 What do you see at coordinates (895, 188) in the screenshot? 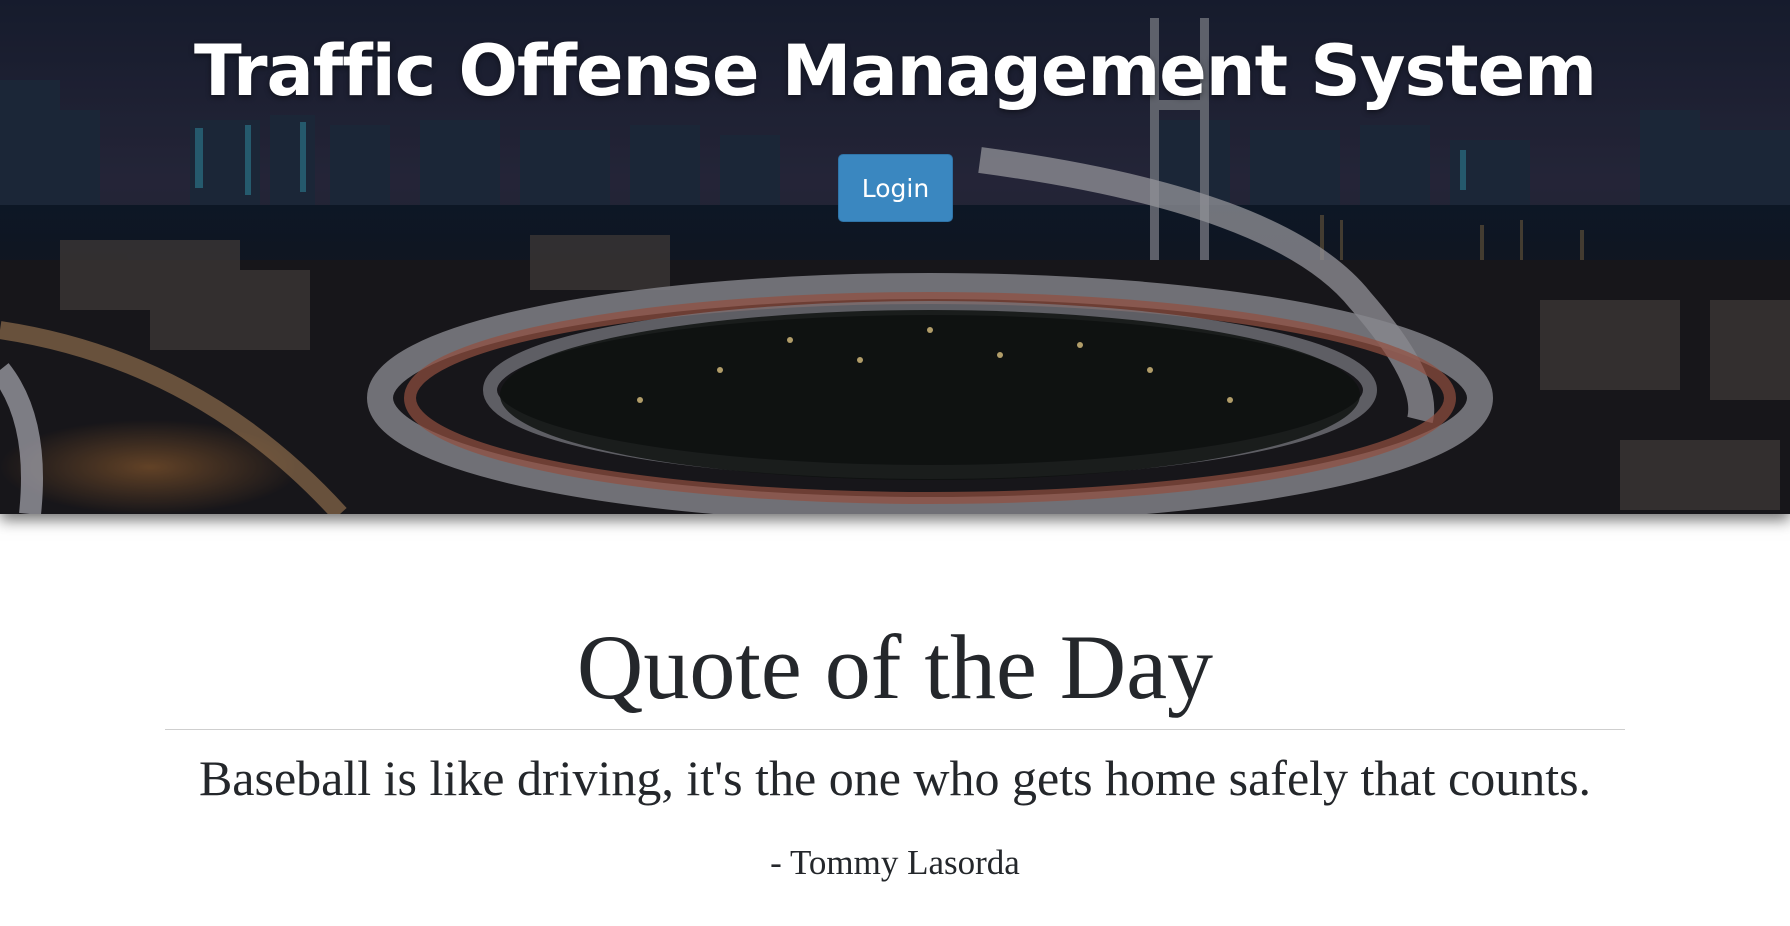
I see `login-button: Login` at bounding box center [895, 188].